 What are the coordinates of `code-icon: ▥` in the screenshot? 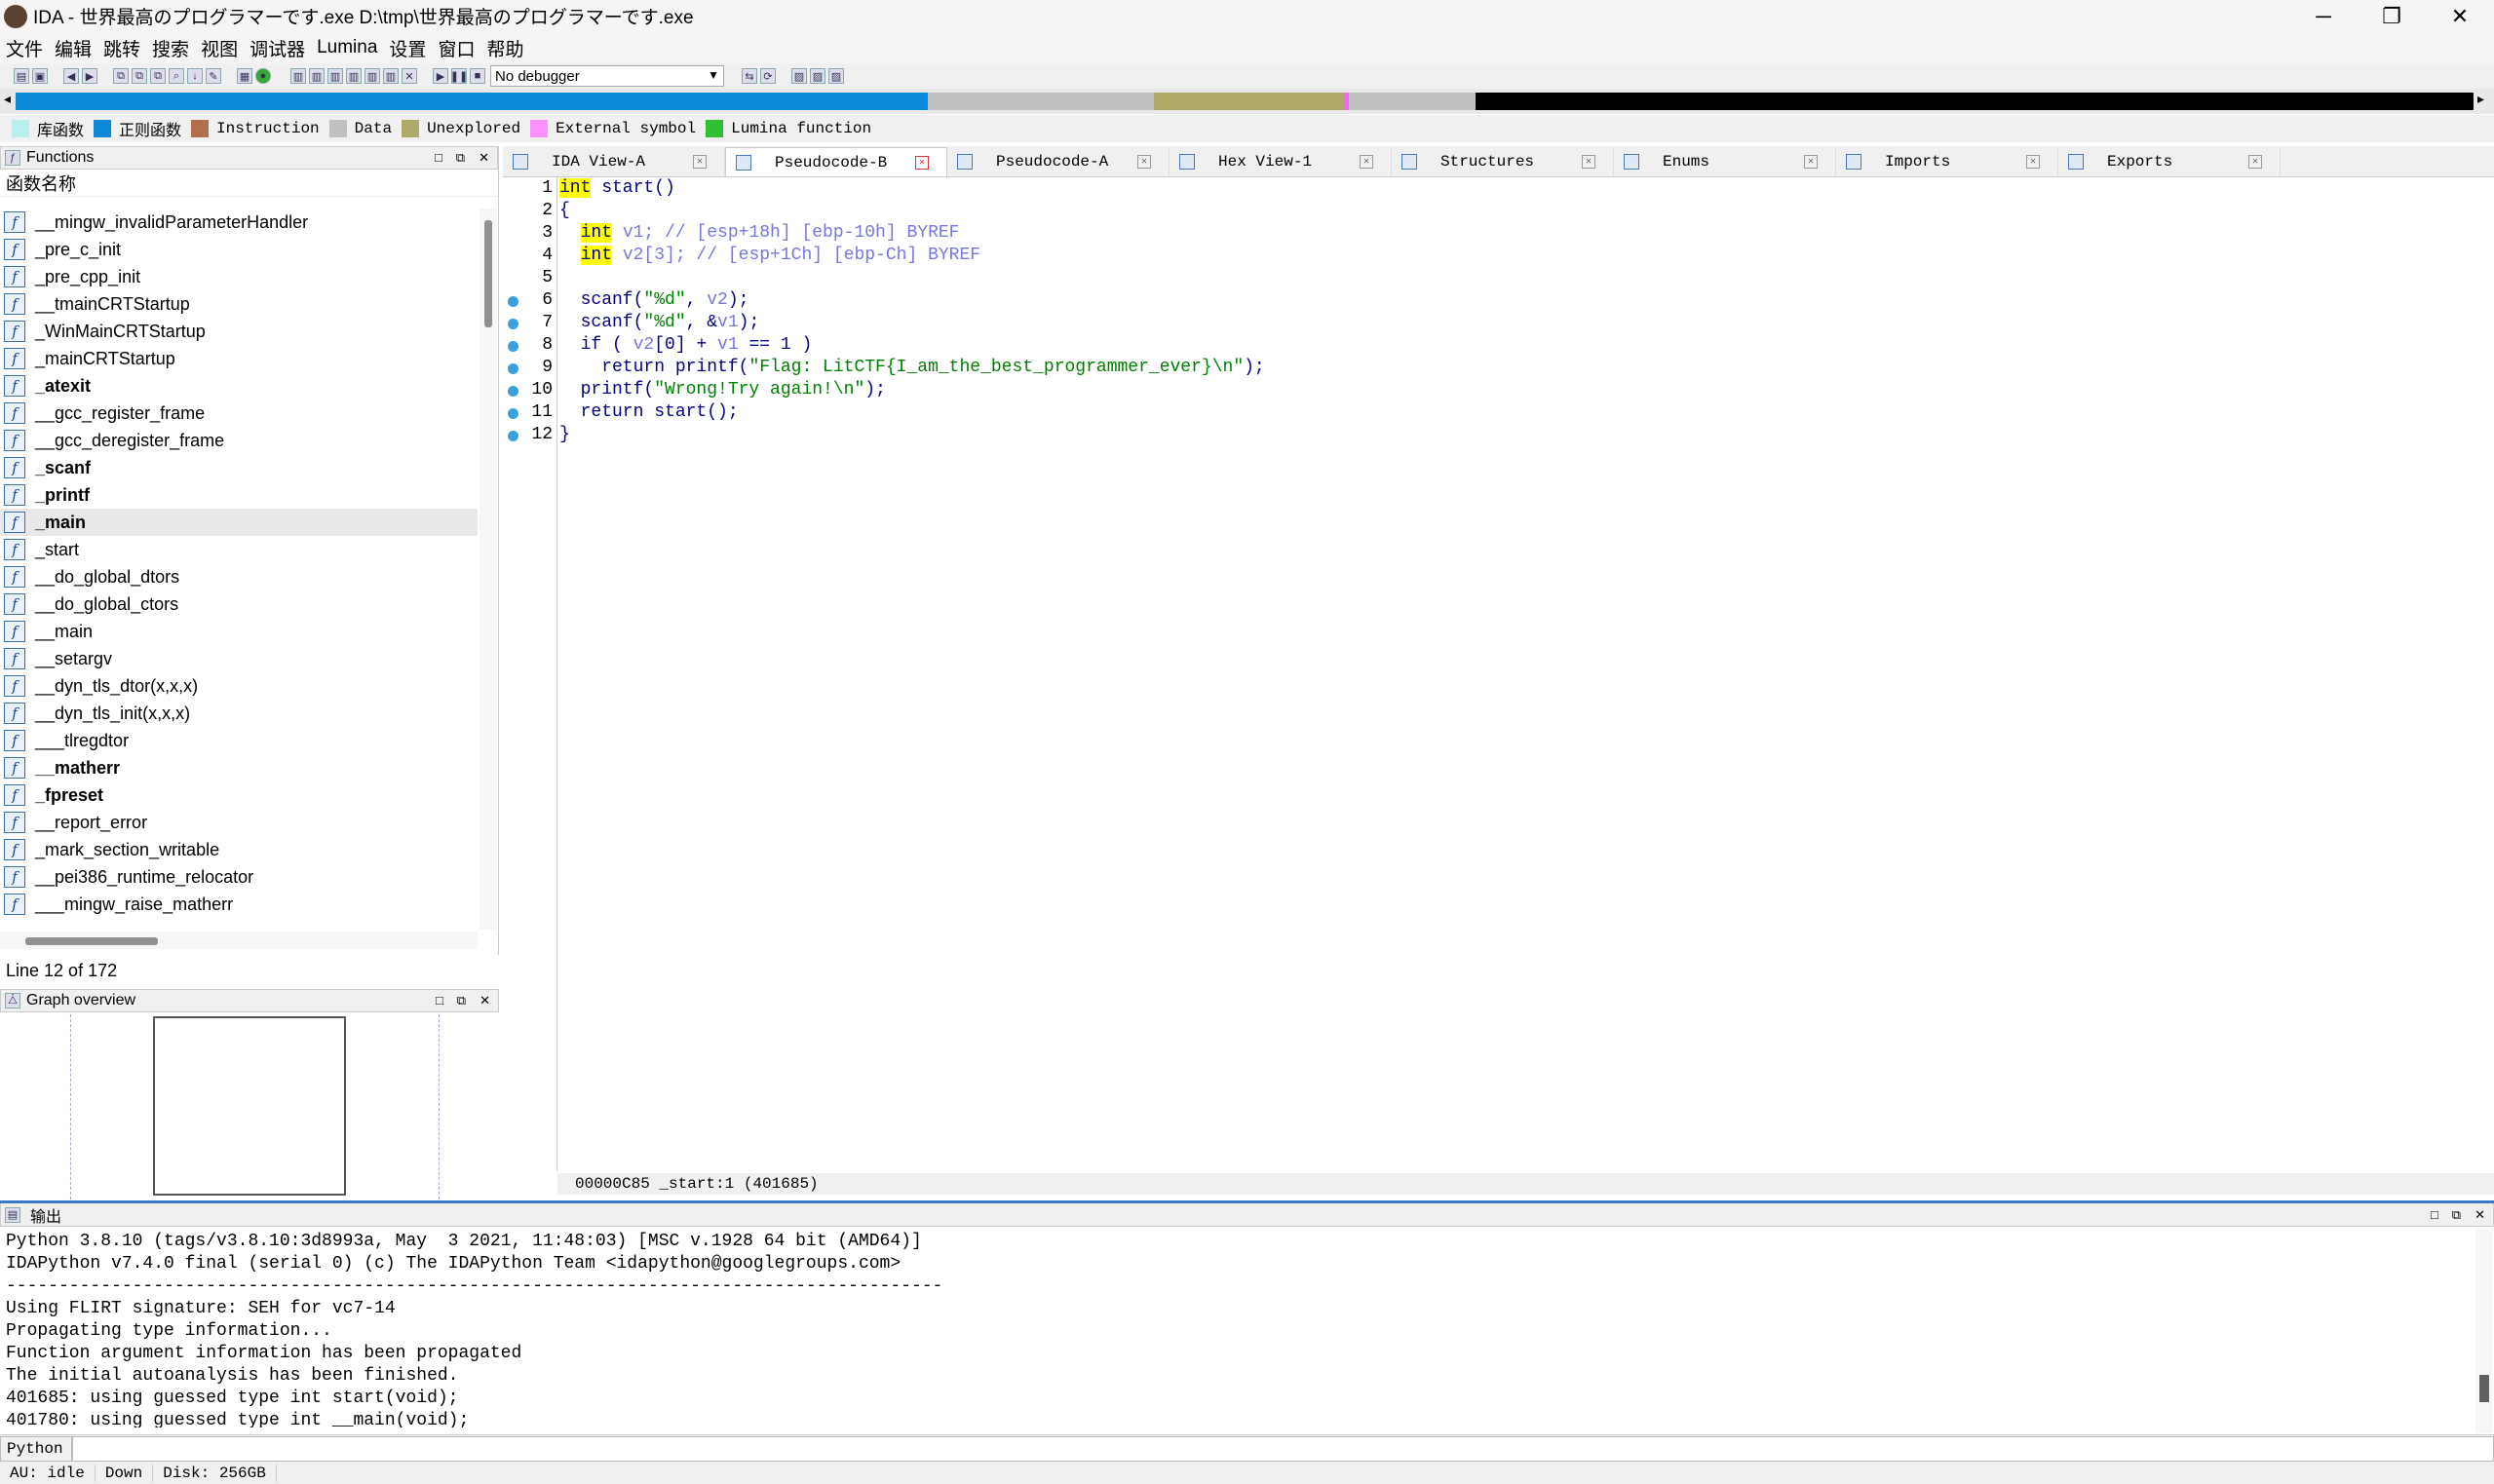 It's located at (298, 76).